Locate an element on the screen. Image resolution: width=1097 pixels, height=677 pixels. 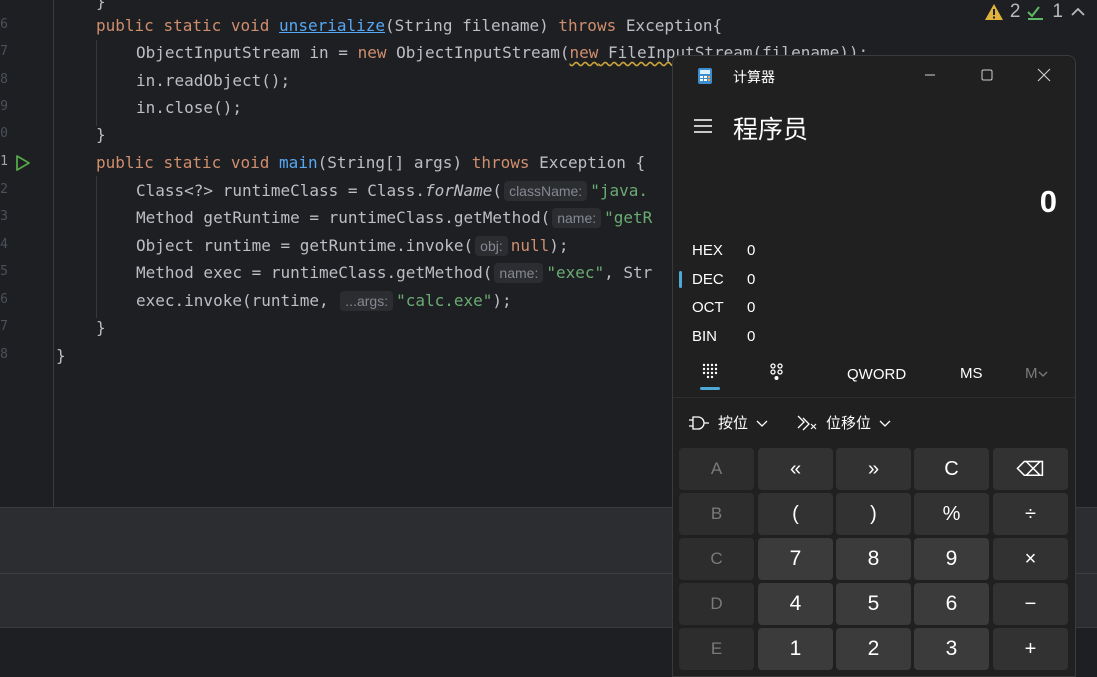
hamburger-menu-icon is located at coordinates (703, 126).